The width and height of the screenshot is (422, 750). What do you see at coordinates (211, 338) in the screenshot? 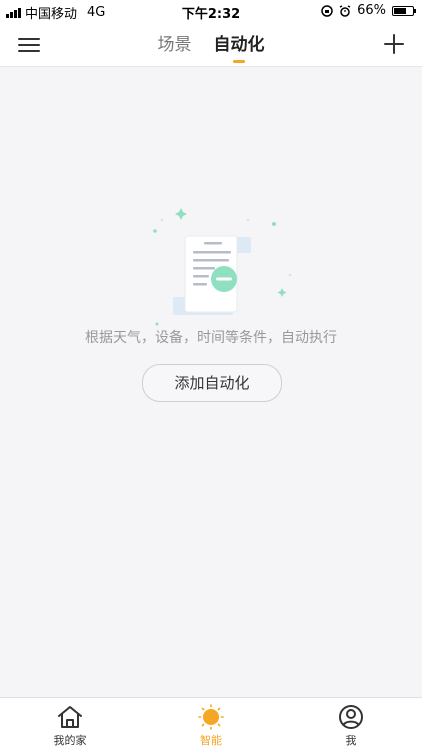
I see `empty-state-description: 根据天气，设备，时间等条件，自动执行` at bounding box center [211, 338].